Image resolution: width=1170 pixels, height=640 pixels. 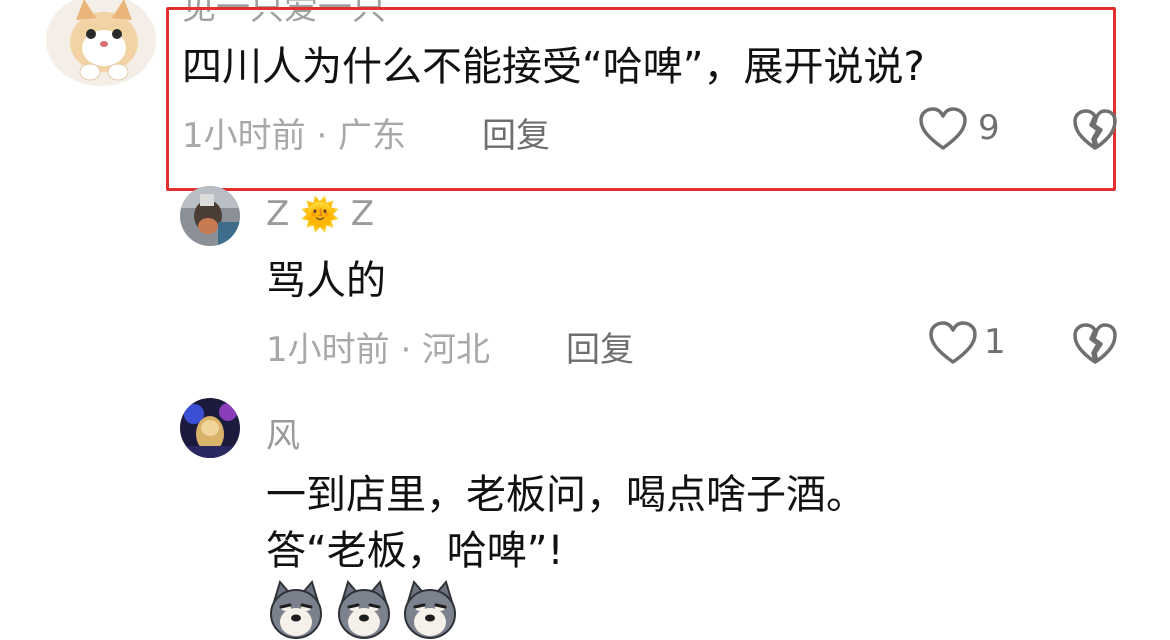 What do you see at coordinates (553, 67) in the screenshot?
I see `comment-text: 四川人为什么不能接受“哈啤”，展开说说?` at bounding box center [553, 67].